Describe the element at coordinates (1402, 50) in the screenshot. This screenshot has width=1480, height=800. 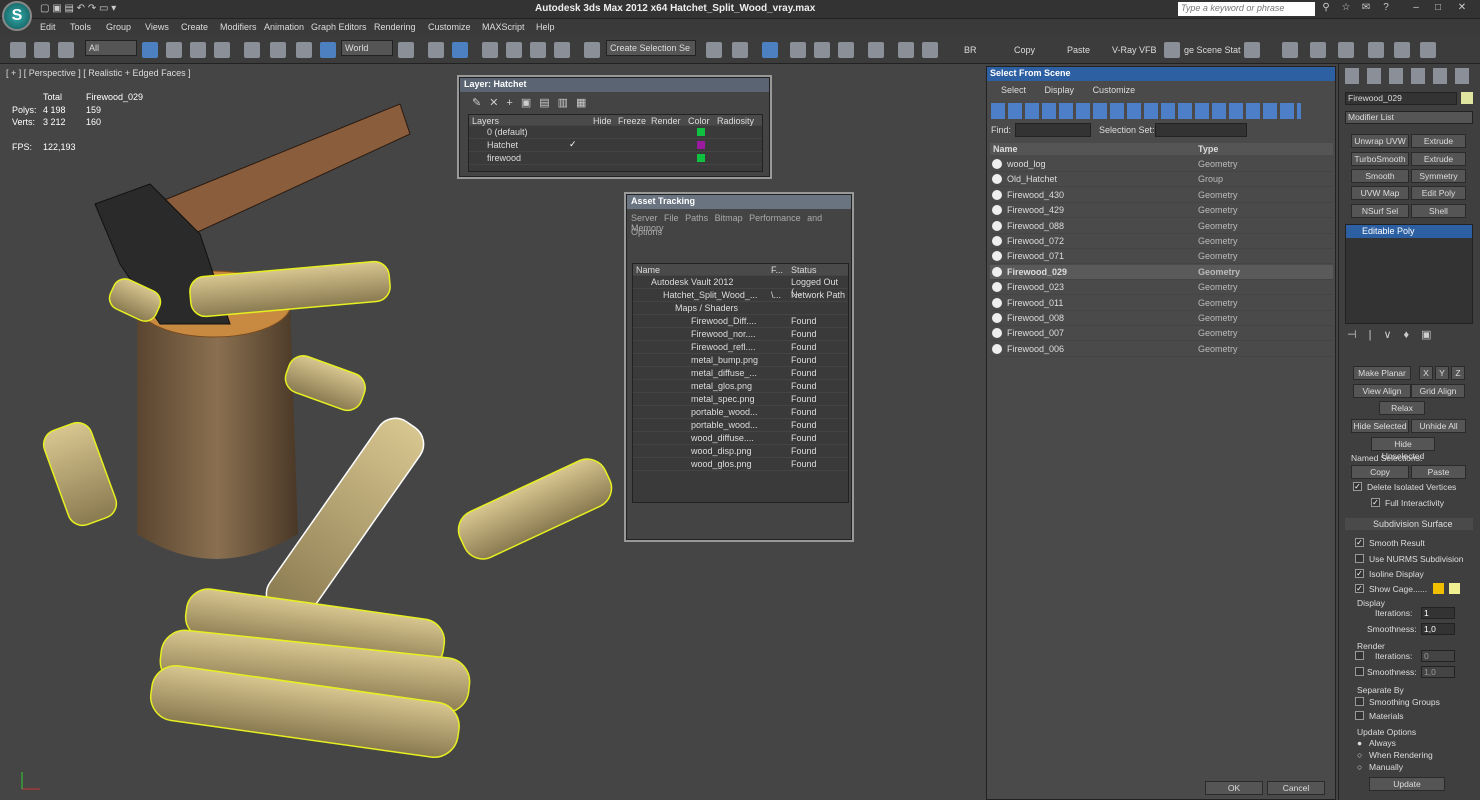
I see `tool-e-icon` at that location.